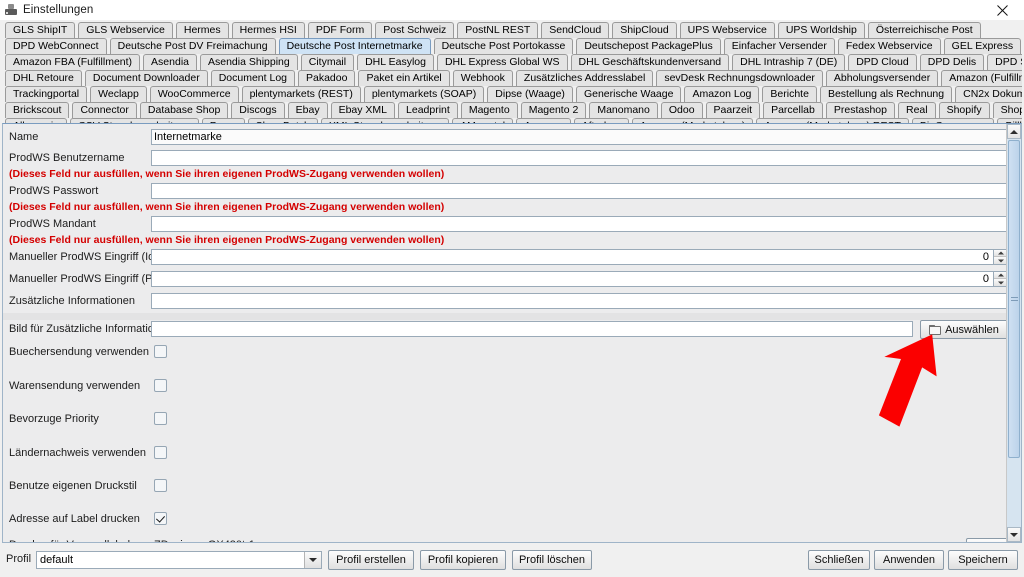 This screenshot has width=1024, height=577. Describe the element at coordinates (739, 78) in the screenshot. I see `tab-sevdesk-rechnungsdownloader: sevDesk Rechnungsdownloader` at that location.